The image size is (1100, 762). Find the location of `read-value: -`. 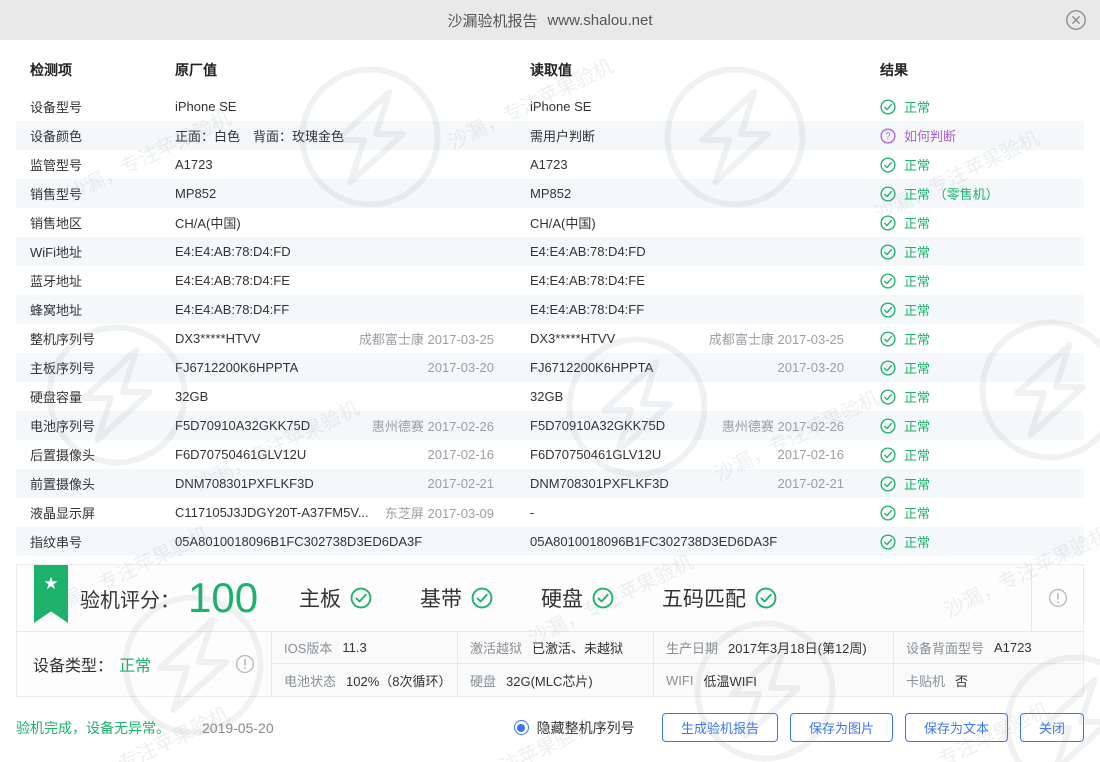

read-value: - is located at coordinates (691, 512).